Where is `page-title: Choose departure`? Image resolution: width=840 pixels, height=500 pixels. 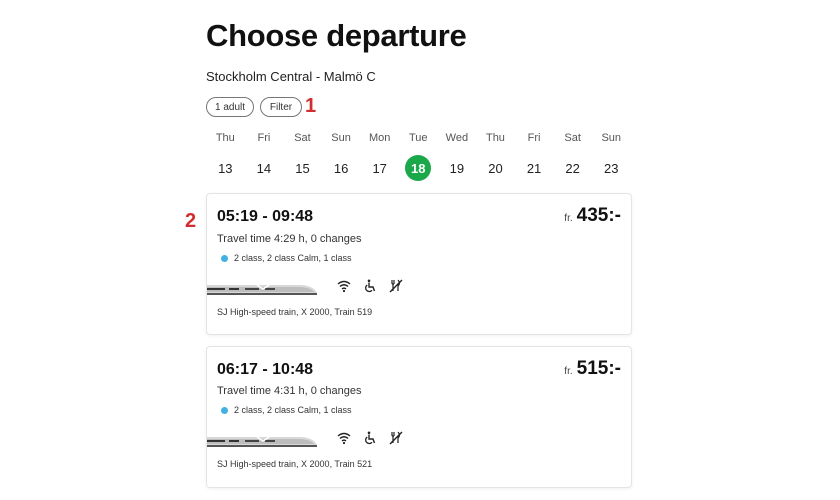
page-title: Choose departure is located at coordinates (336, 35).